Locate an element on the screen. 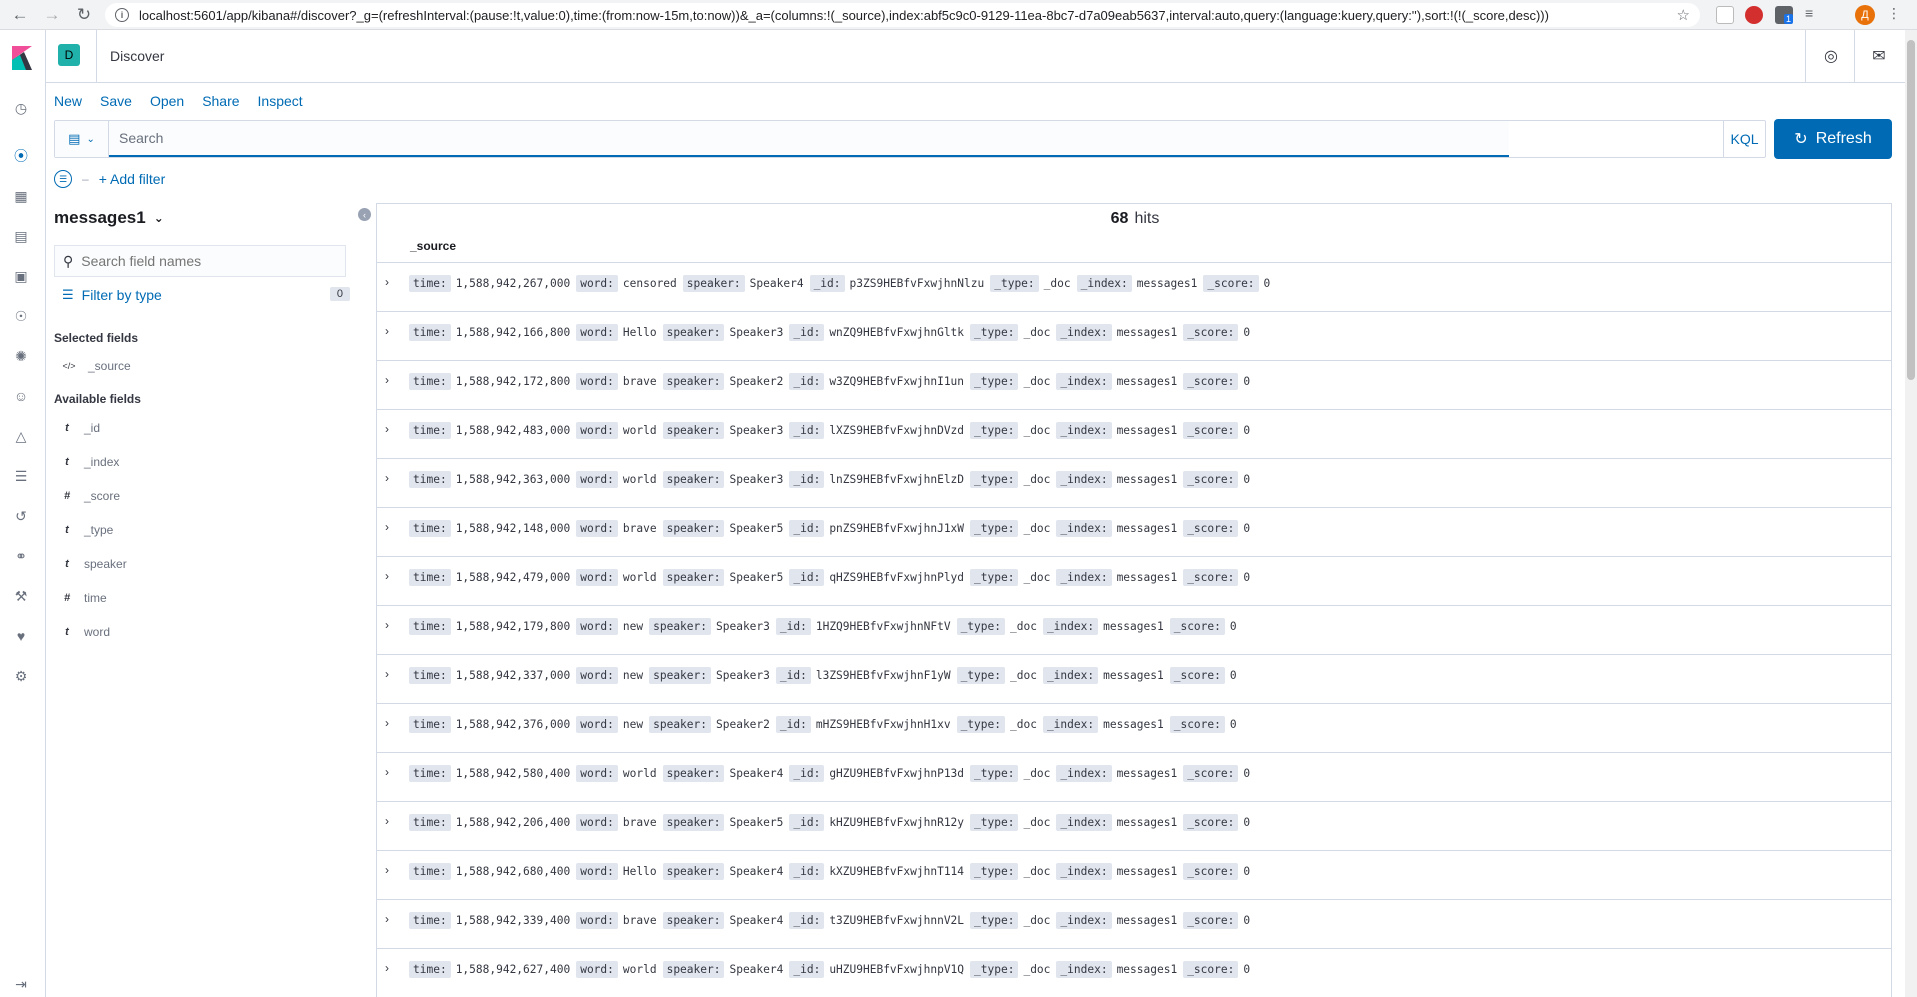 The width and height of the screenshot is (1917, 997). collapse-sidebar-icon: ‹ is located at coordinates (364, 214).